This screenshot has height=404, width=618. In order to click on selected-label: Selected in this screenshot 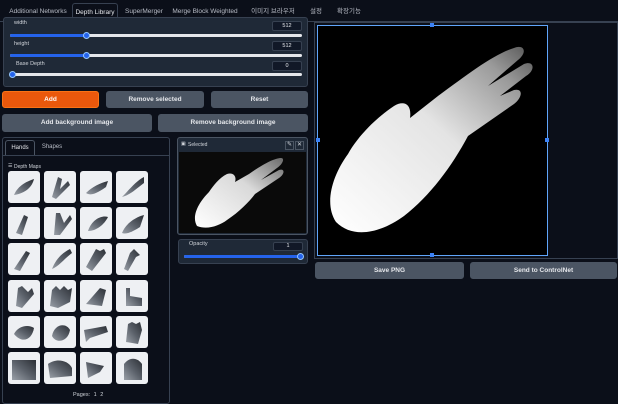, I will do `click(198, 145)`.